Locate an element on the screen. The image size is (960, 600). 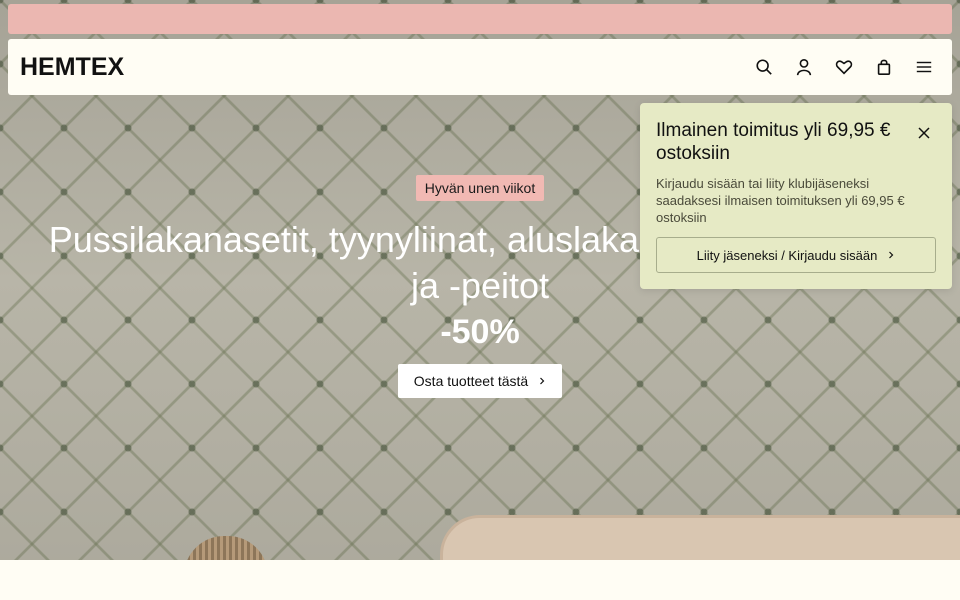
shop-now-button: Osta tuotteet tästä is located at coordinates (480, 381).